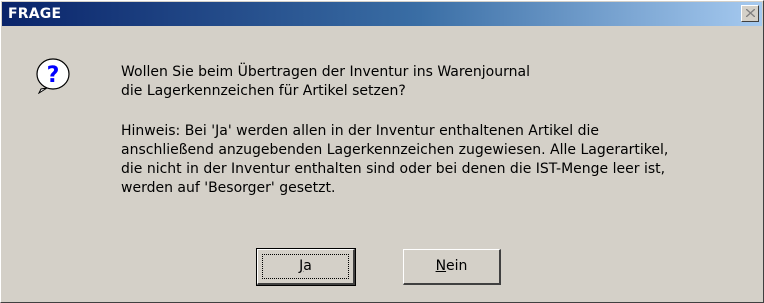 This screenshot has height=303, width=764. I want to click on hint-line: werden auf 'Besorger' gesetzt., so click(228, 188).